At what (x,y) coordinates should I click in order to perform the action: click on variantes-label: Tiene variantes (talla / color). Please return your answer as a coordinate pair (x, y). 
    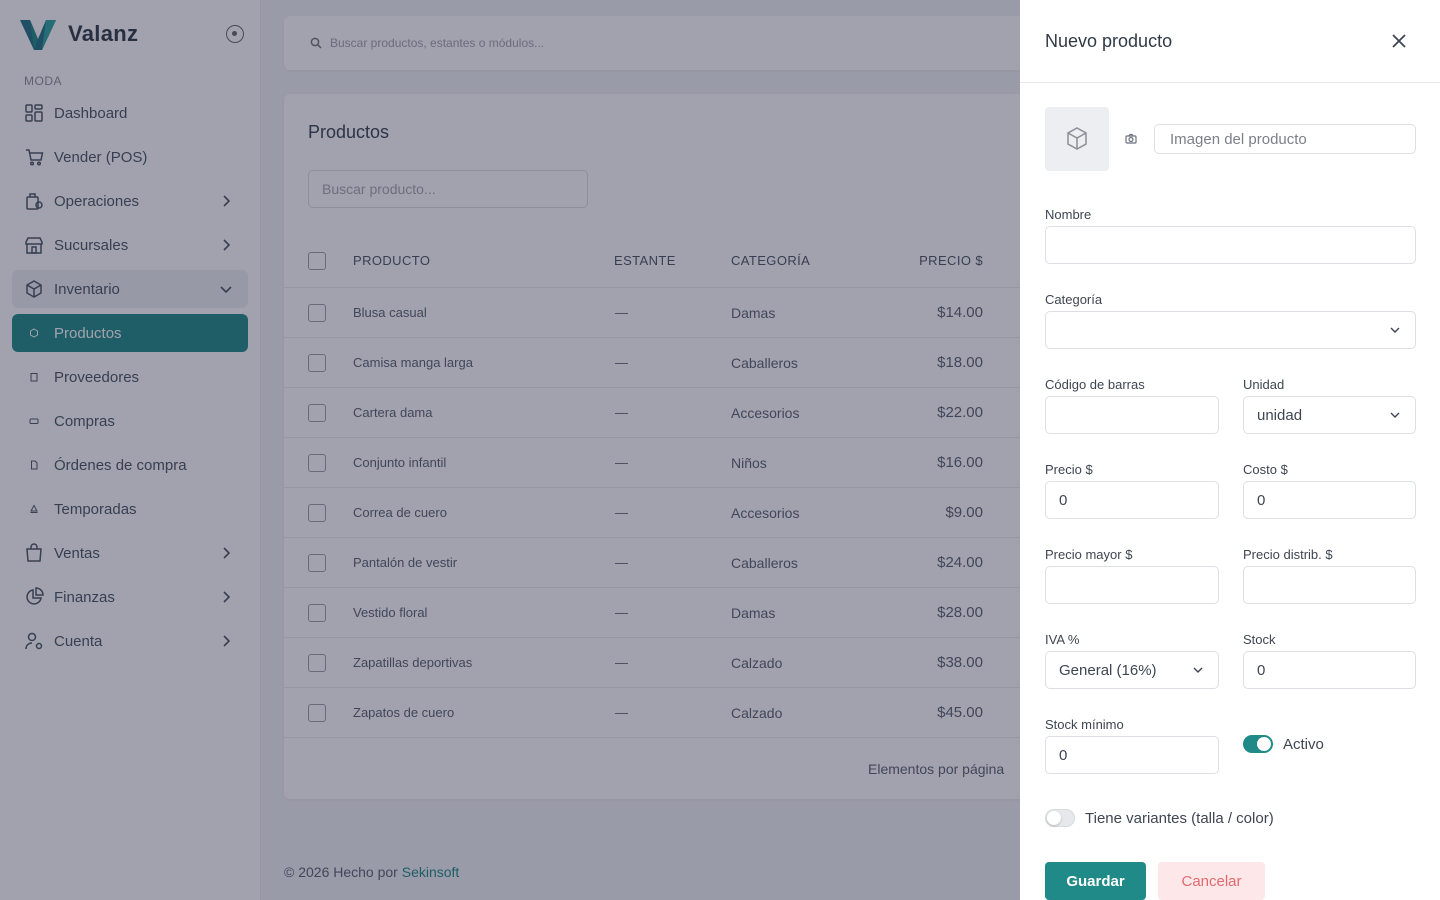
    Looking at the image, I should click on (1179, 818).